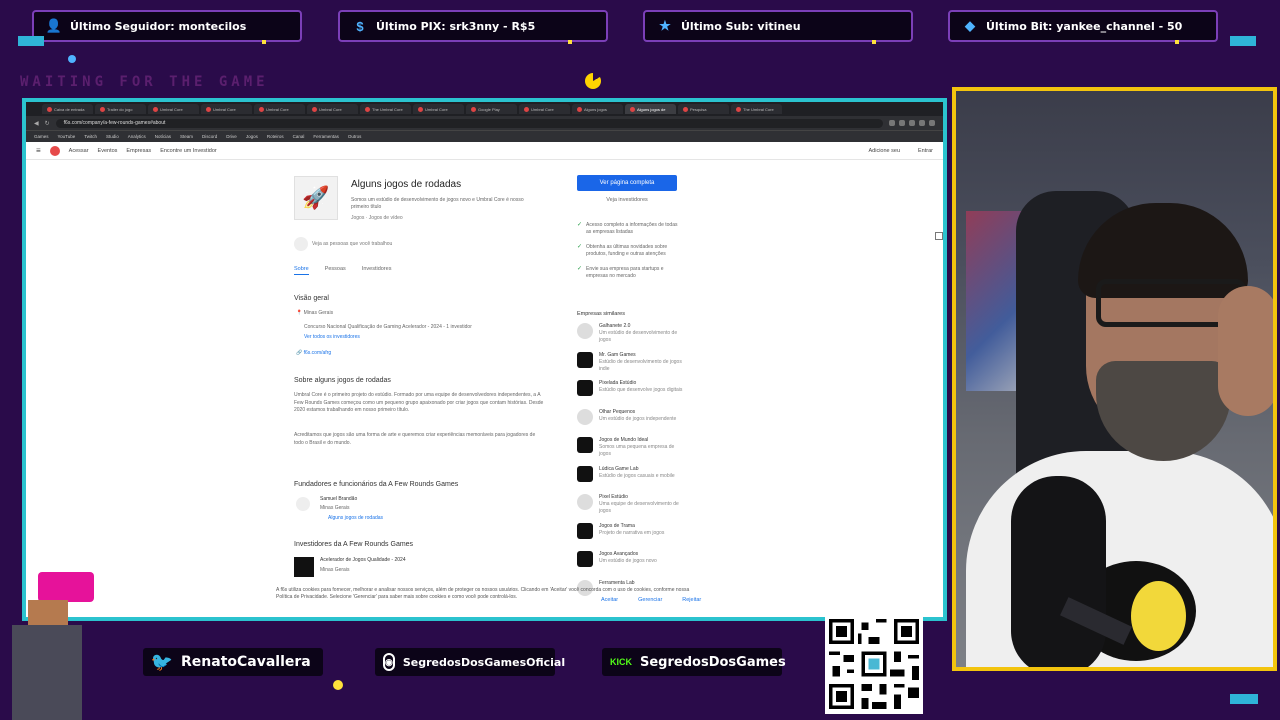  I want to click on nav-link: Acessar, so click(79, 151).